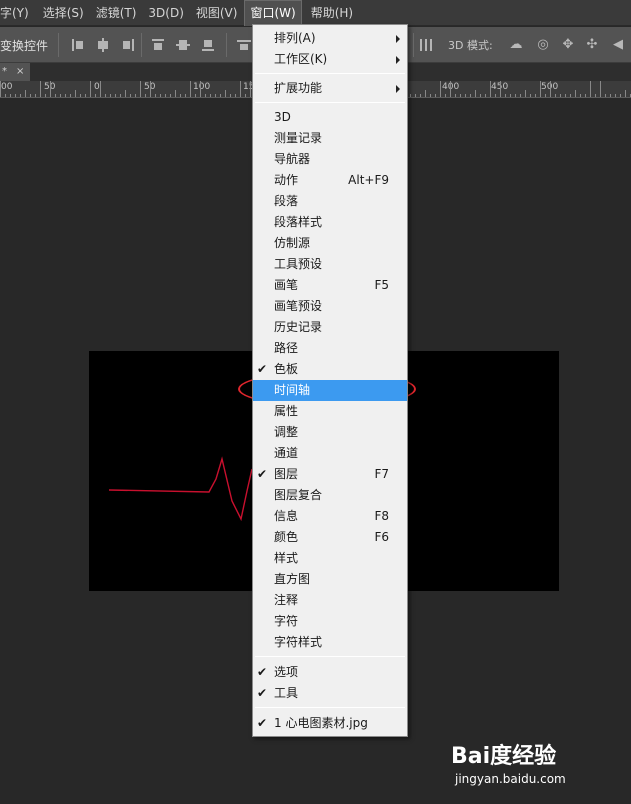 Image resolution: width=631 pixels, height=804 pixels. What do you see at coordinates (183, 45) in the screenshot?
I see `align-middle-vertical-icon` at bounding box center [183, 45].